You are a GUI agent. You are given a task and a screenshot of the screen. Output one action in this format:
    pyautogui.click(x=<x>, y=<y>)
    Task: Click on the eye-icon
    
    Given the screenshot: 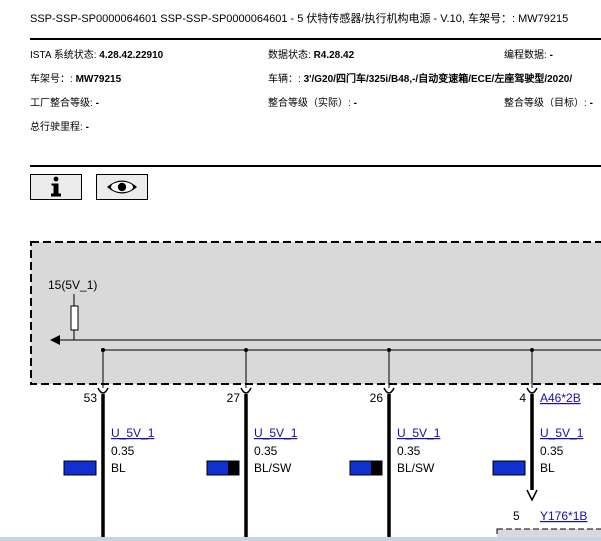 What is the action you would take?
    pyautogui.click(x=122, y=187)
    